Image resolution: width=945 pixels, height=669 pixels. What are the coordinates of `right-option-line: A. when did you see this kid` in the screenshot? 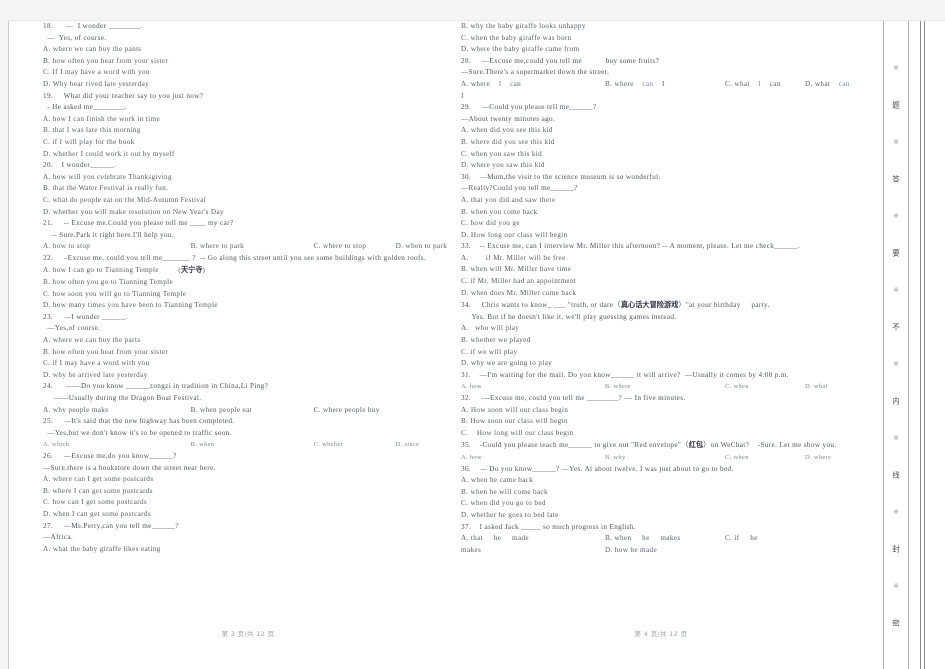 It's located at (507, 130).